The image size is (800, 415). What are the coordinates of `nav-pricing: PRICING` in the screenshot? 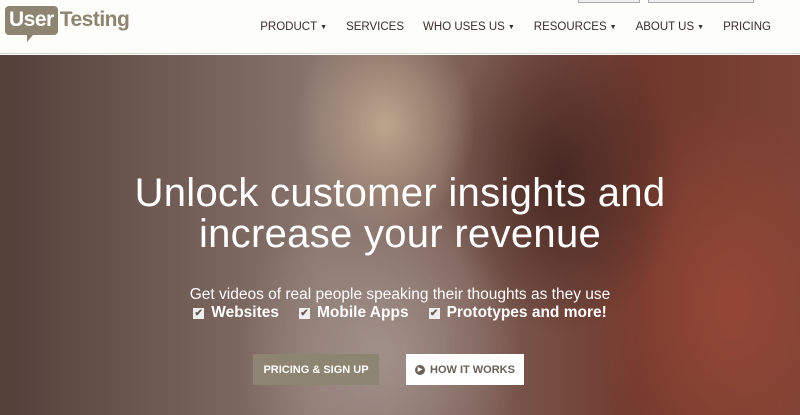 It's located at (747, 27).